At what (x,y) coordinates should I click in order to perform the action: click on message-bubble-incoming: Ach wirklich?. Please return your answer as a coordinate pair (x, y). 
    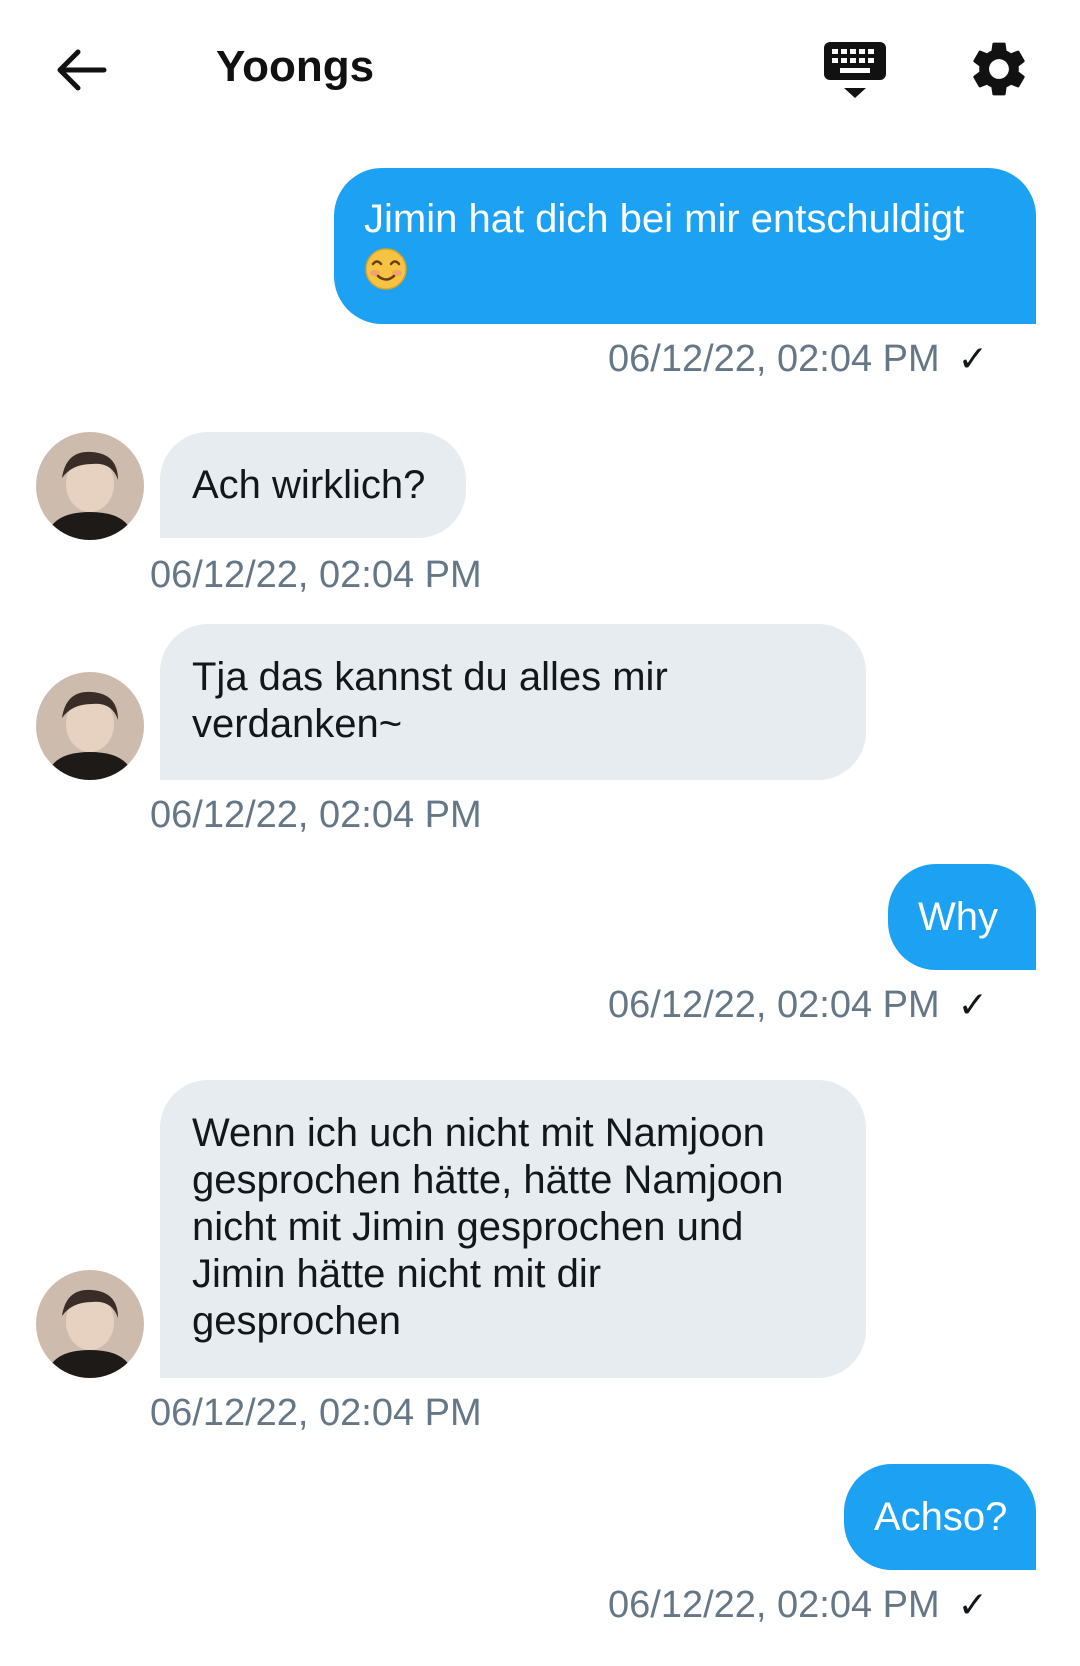
    Looking at the image, I should click on (313, 485).